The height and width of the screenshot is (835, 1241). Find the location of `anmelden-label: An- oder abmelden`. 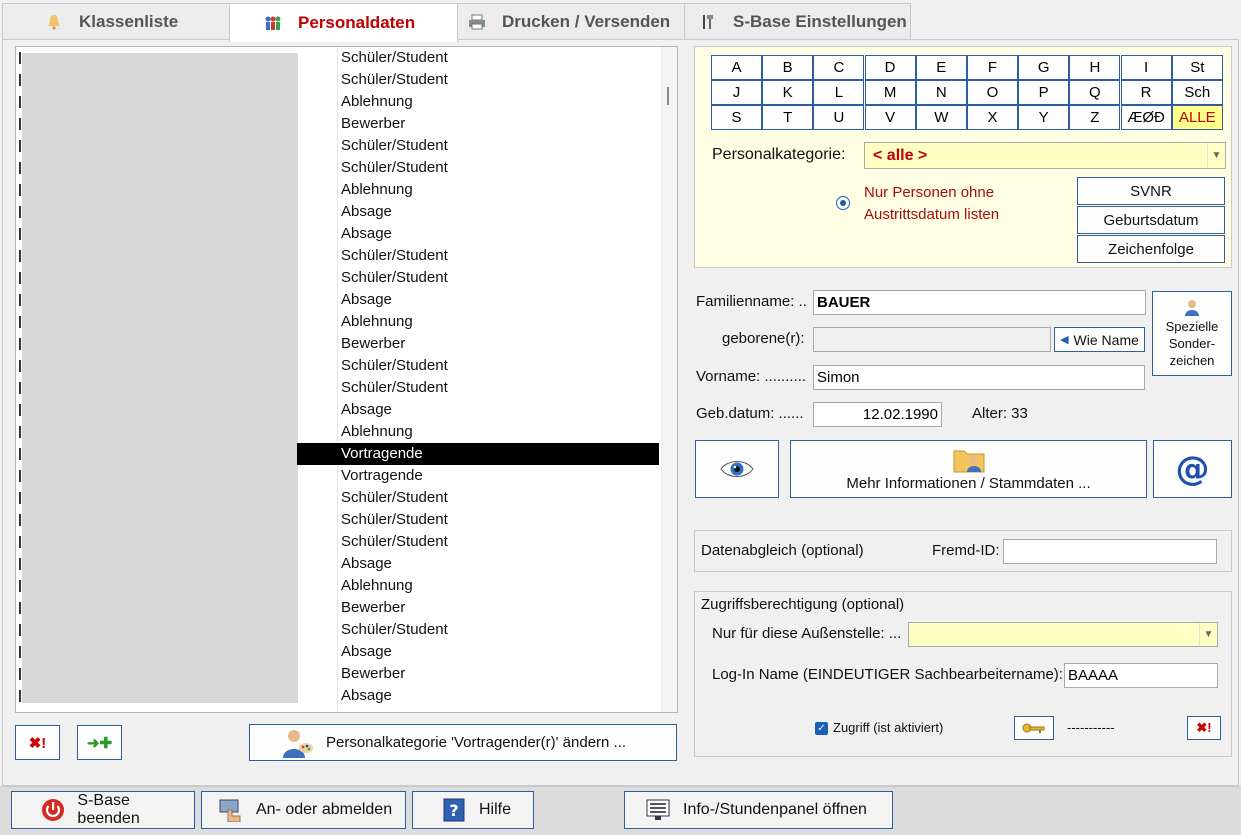

anmelden-label: An- oder abmelden is located at coordinates (324, 809).